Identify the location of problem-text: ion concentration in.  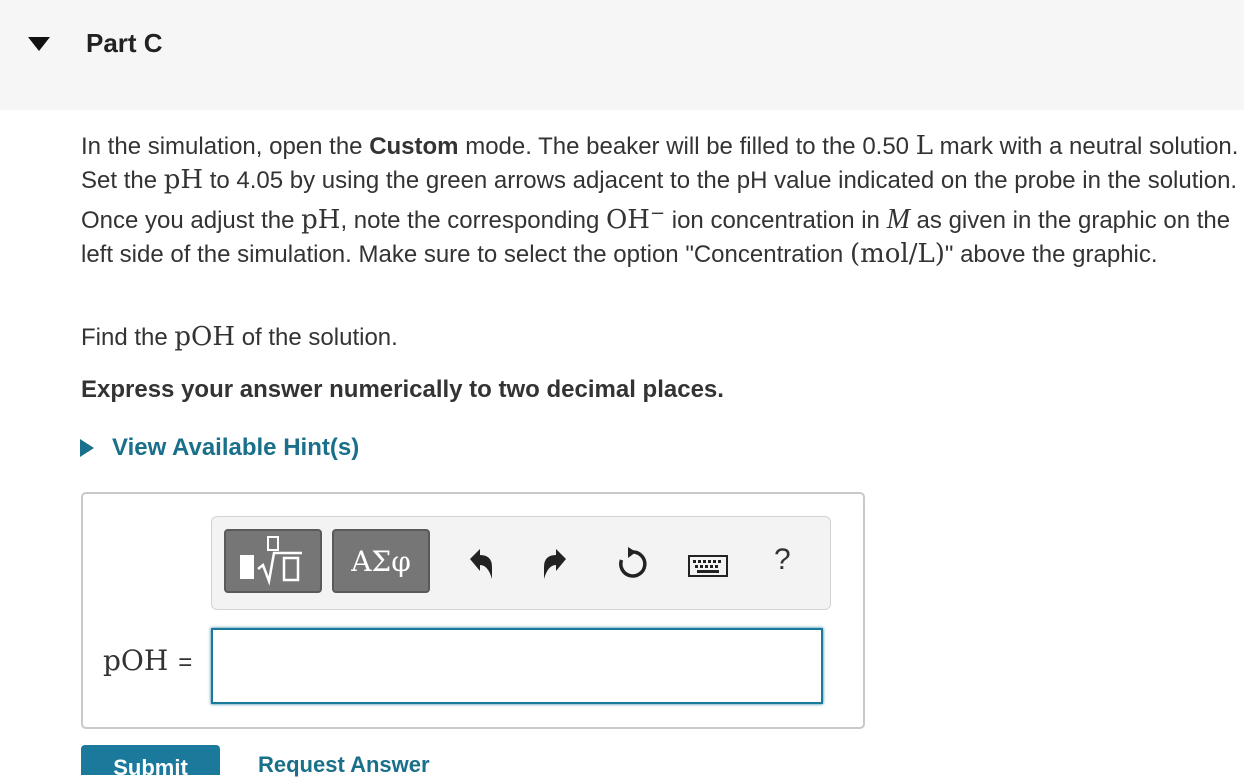
(776, 220).